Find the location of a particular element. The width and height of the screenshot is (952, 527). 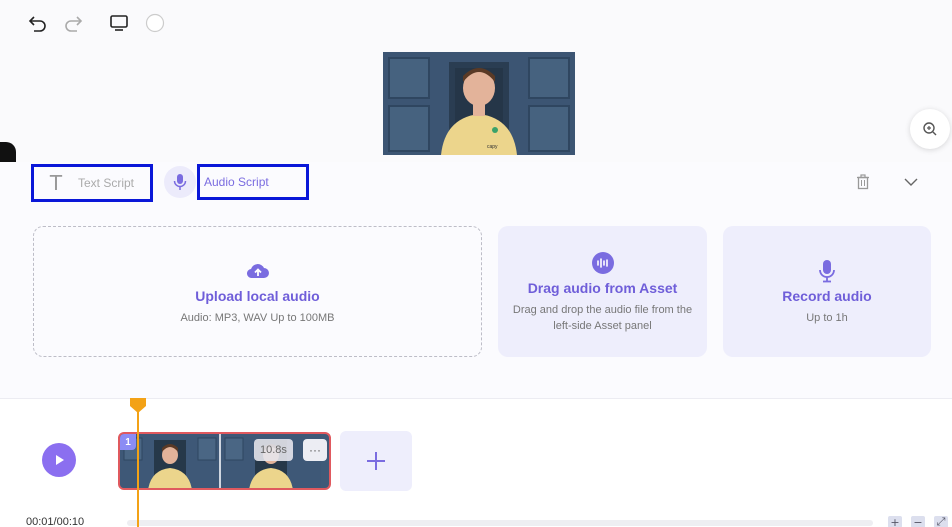

playhead-handle is located at coordinates (138, 406).